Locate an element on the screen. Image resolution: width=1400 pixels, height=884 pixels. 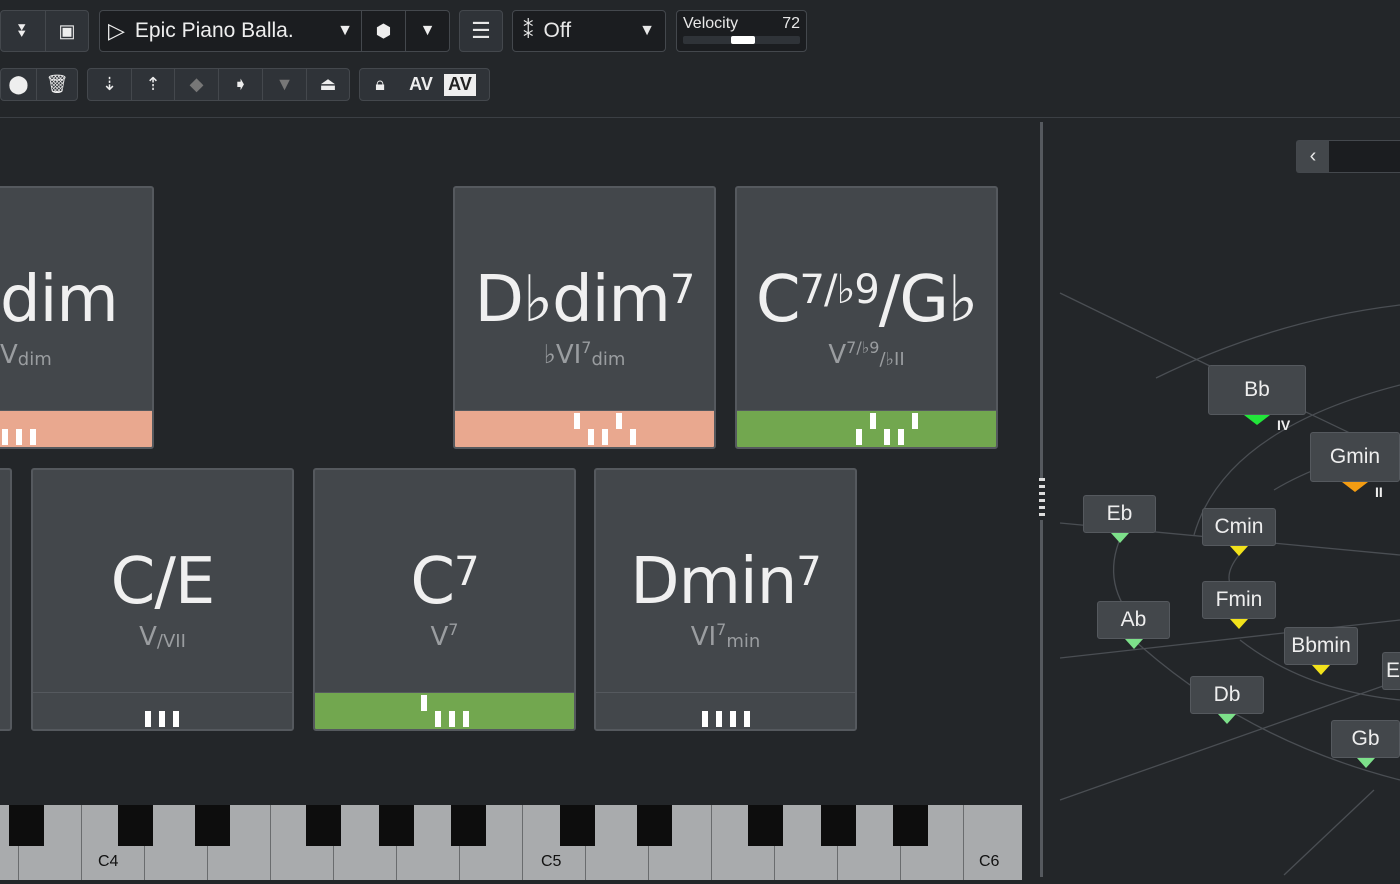
divider is located at coordinates (700, 117).